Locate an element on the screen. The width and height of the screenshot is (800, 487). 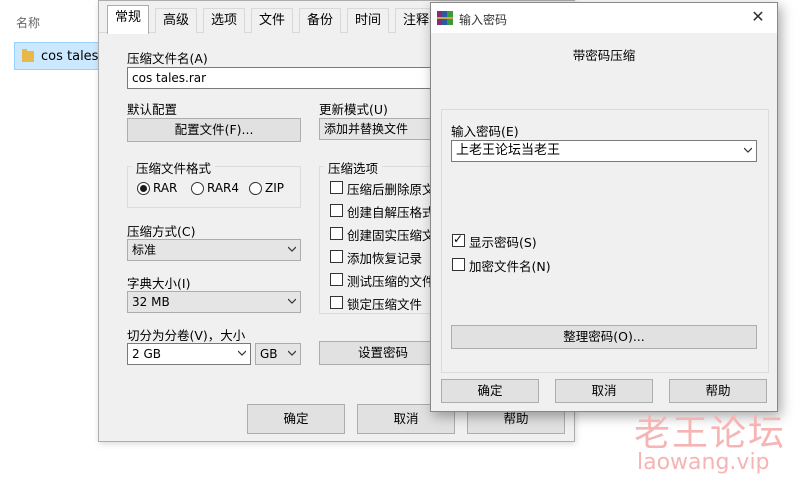
dict-label: 字典大小(I) is located at coordinates (159, 283).